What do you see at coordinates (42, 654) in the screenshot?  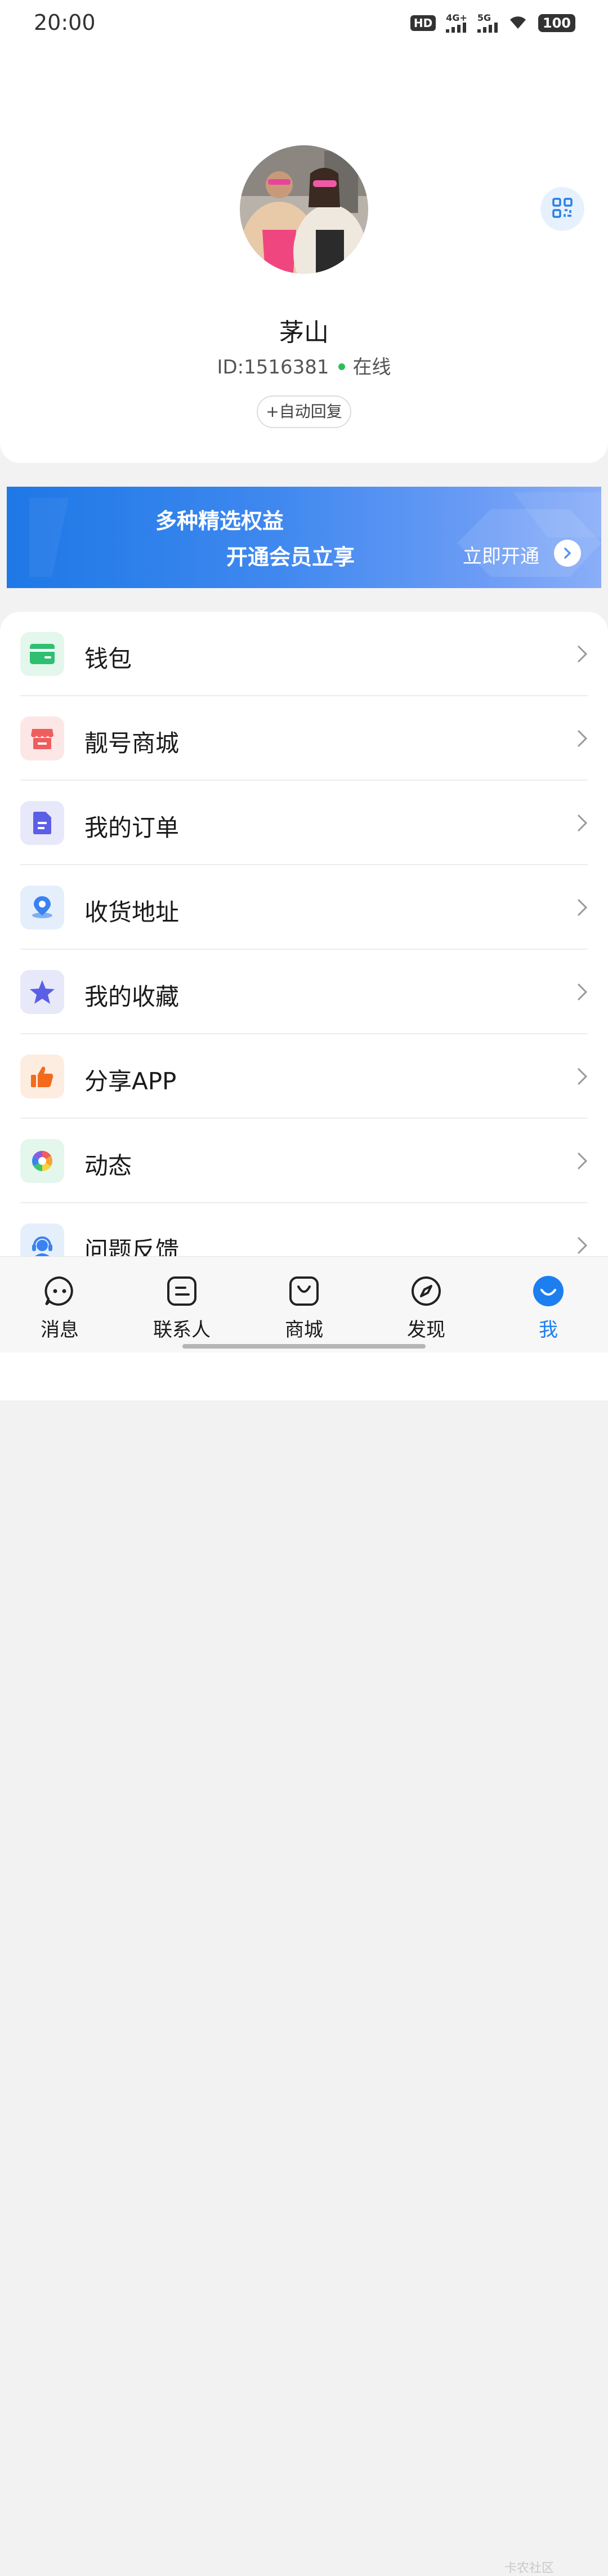 I see `wallet-icon` at bounding box center [42, 654].